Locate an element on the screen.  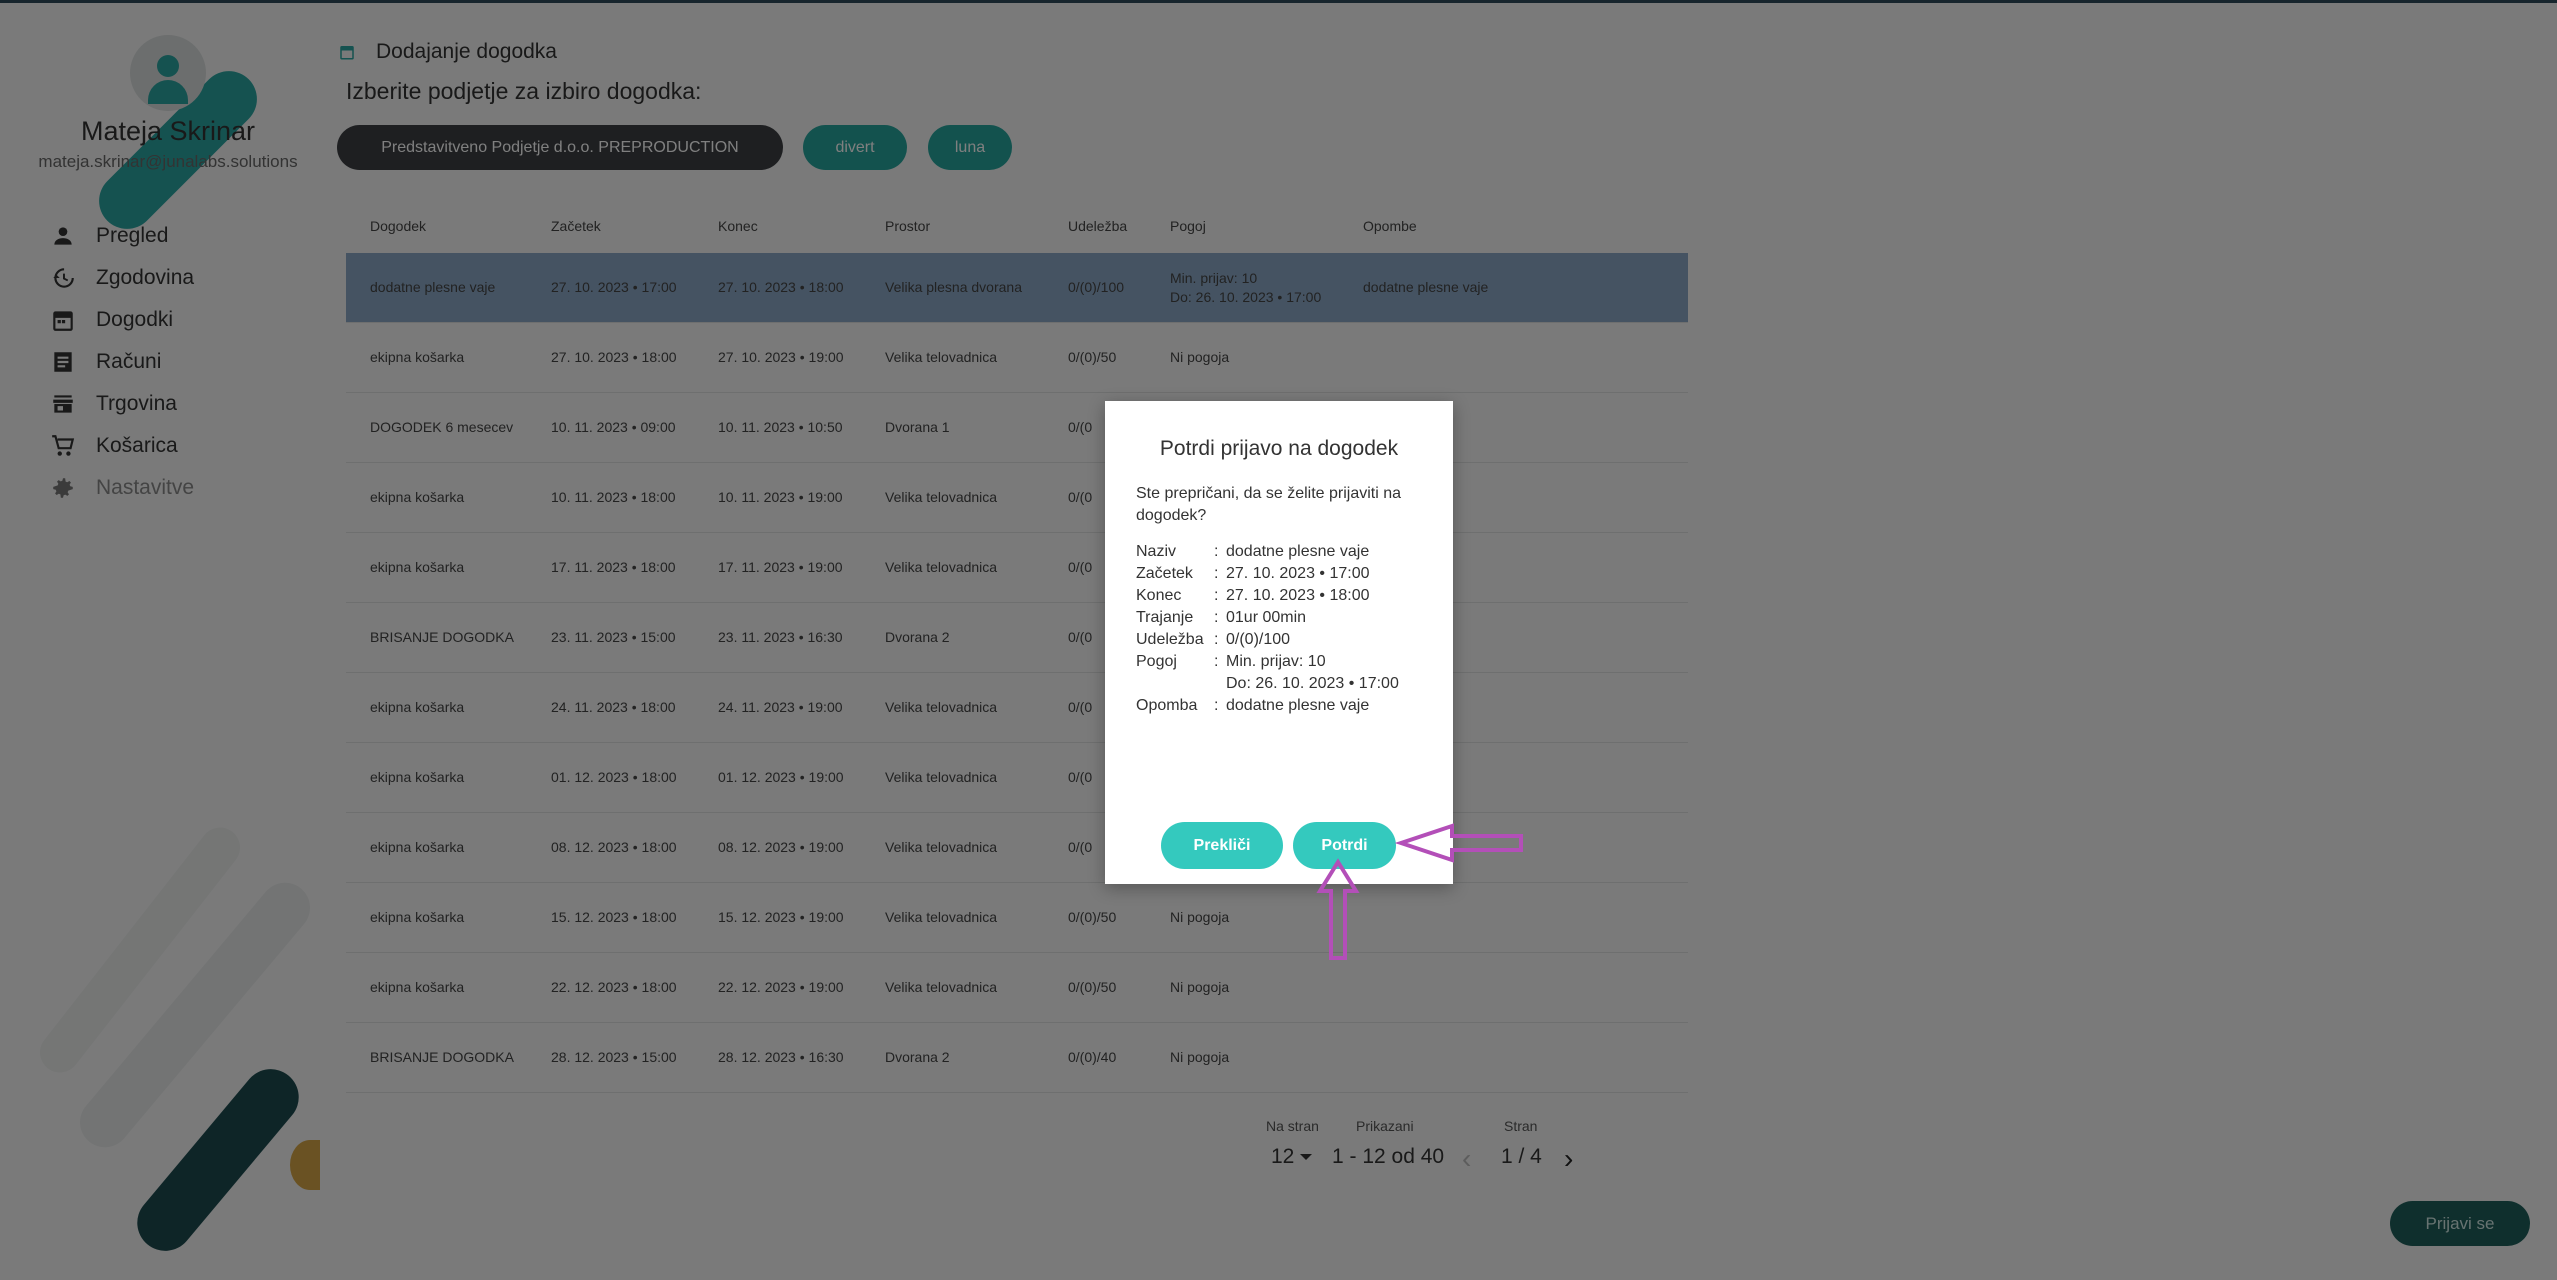
detail-key: Udeležba is located at coordinates (1170, 639).